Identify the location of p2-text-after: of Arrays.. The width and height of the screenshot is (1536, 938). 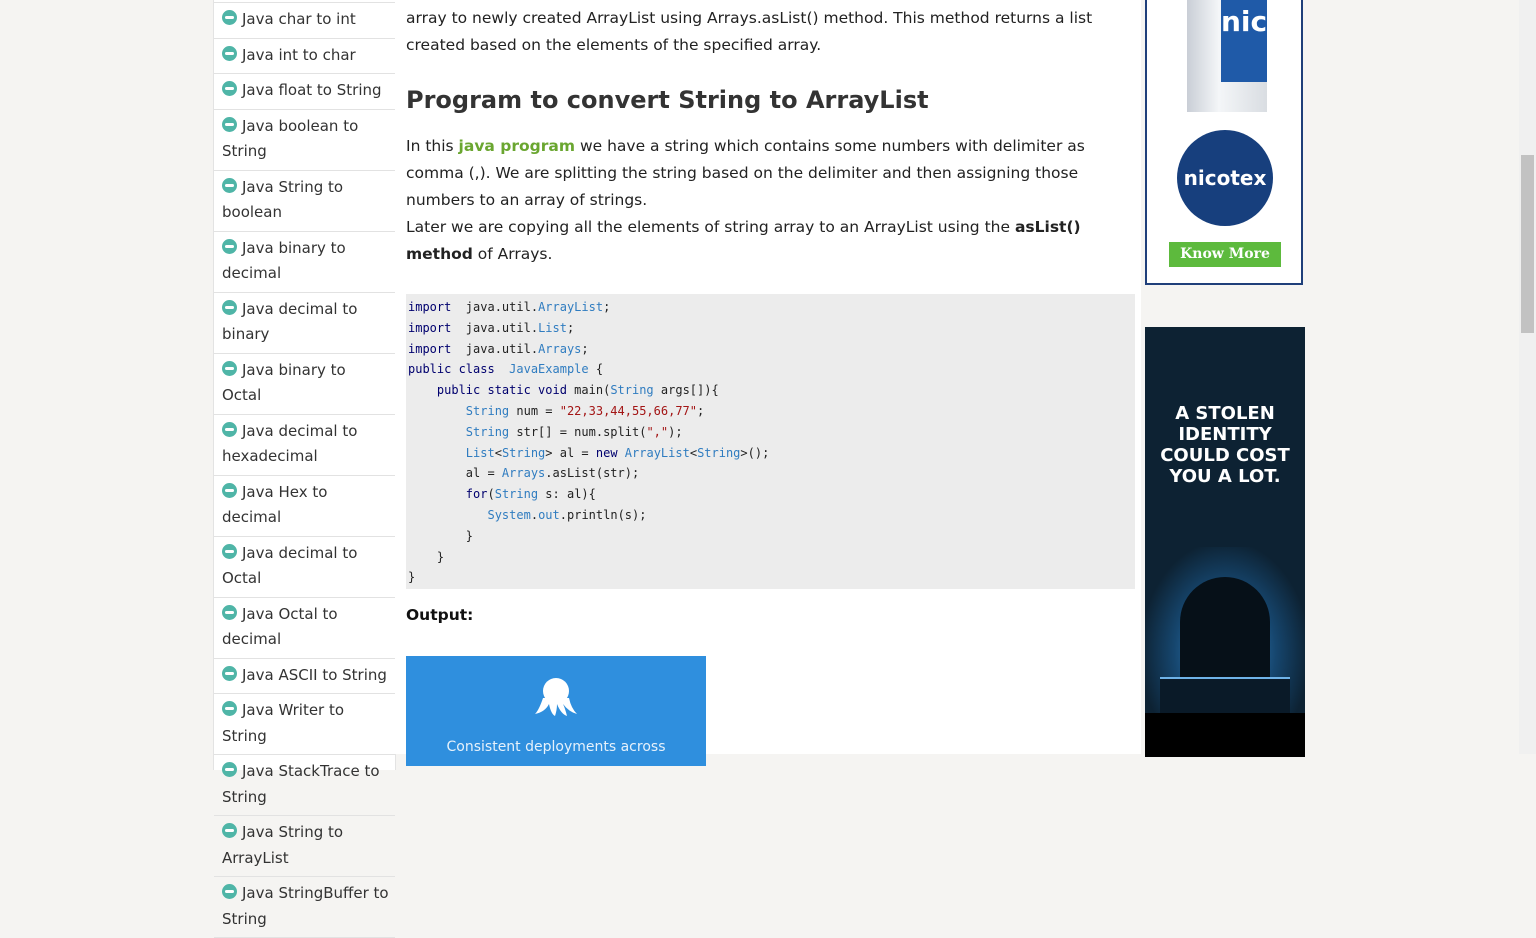
(512, 254).